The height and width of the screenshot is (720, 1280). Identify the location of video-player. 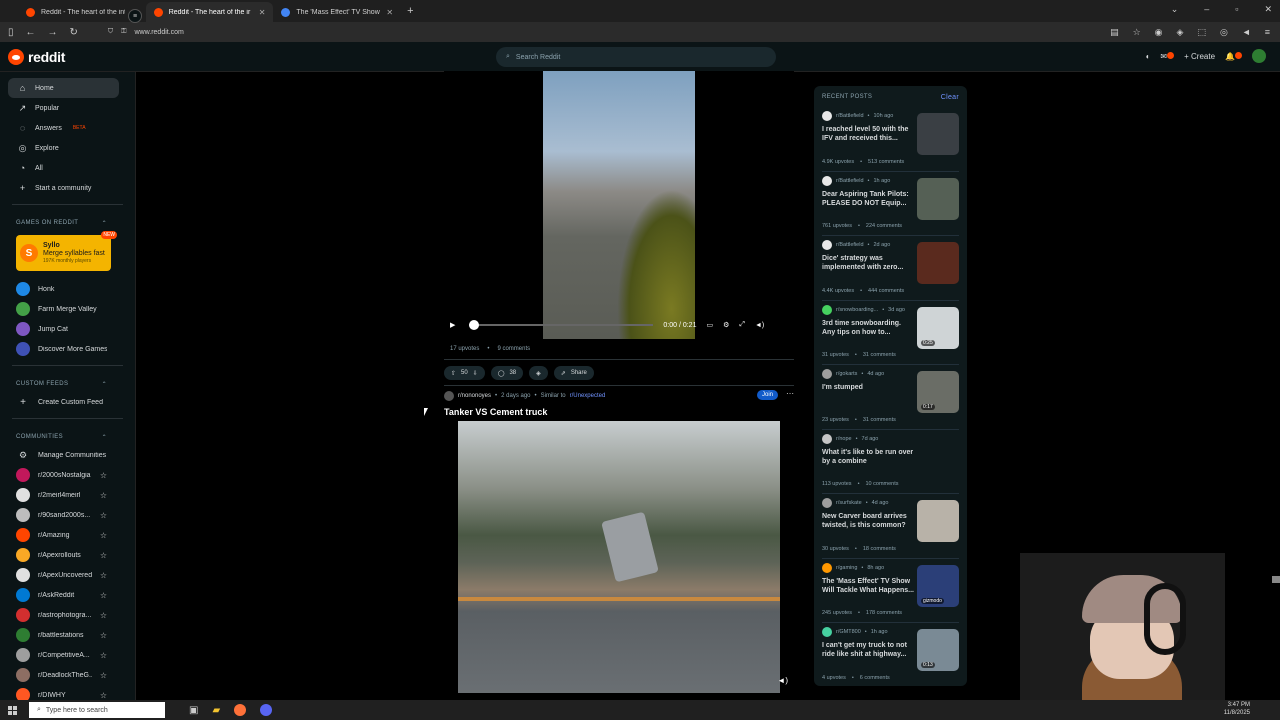
(619, 205).